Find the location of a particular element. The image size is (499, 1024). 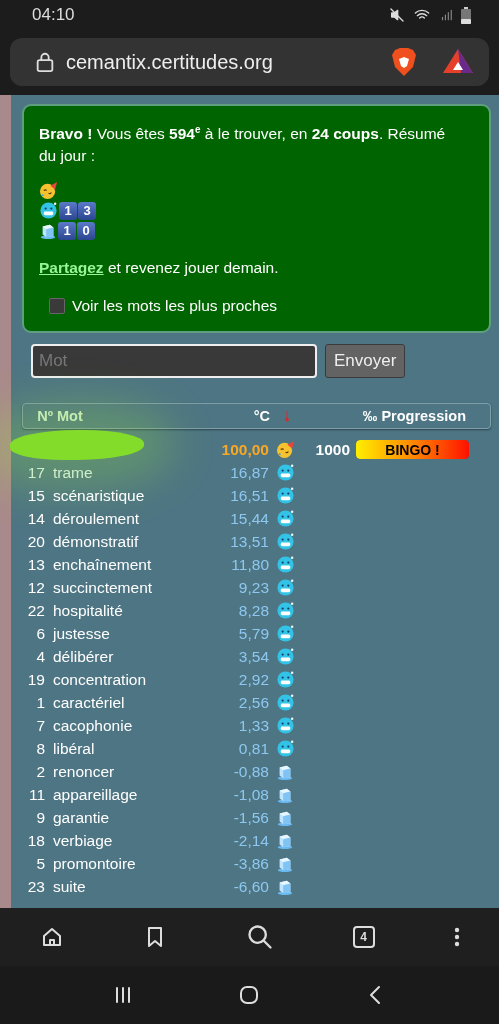

temperature: 100,00 is located at coordinates (244, 449).